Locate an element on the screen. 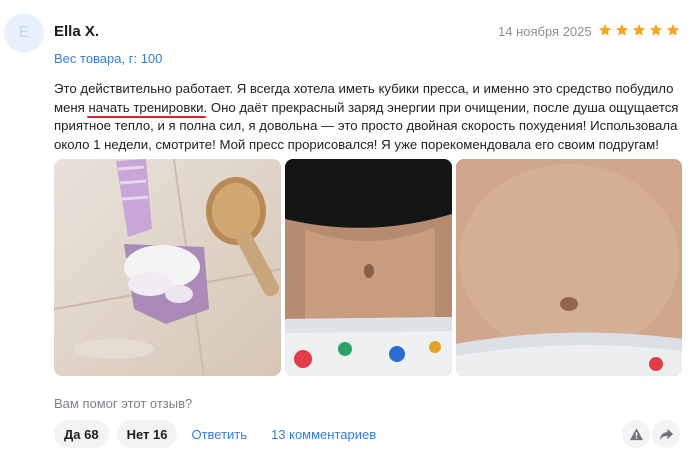 This screenshot has height=476, width=700. avatar: E is located at coordinates (24, 33).